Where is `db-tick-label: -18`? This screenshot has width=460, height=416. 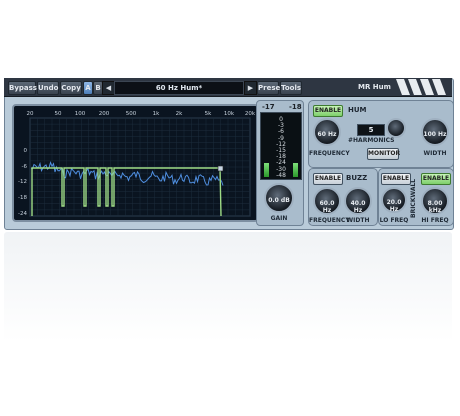 db-tick-label: -18 is located at coordinates (22, 198).